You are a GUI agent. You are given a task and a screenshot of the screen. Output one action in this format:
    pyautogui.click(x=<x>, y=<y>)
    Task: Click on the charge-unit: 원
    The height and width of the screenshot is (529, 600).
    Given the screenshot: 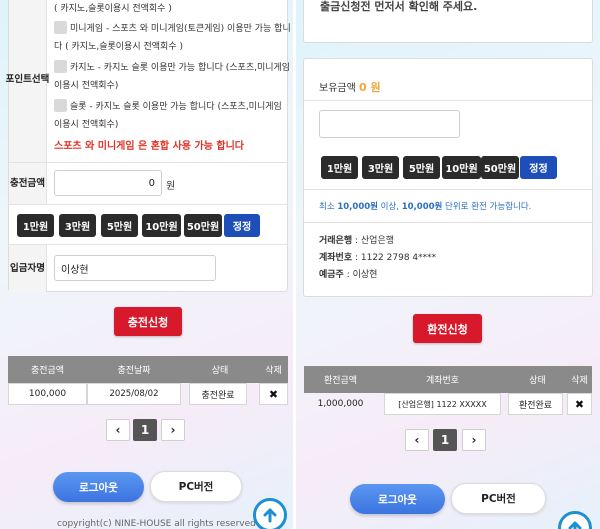 What is the action you would take?
    pyautogui.click(x=171, y=186)
    